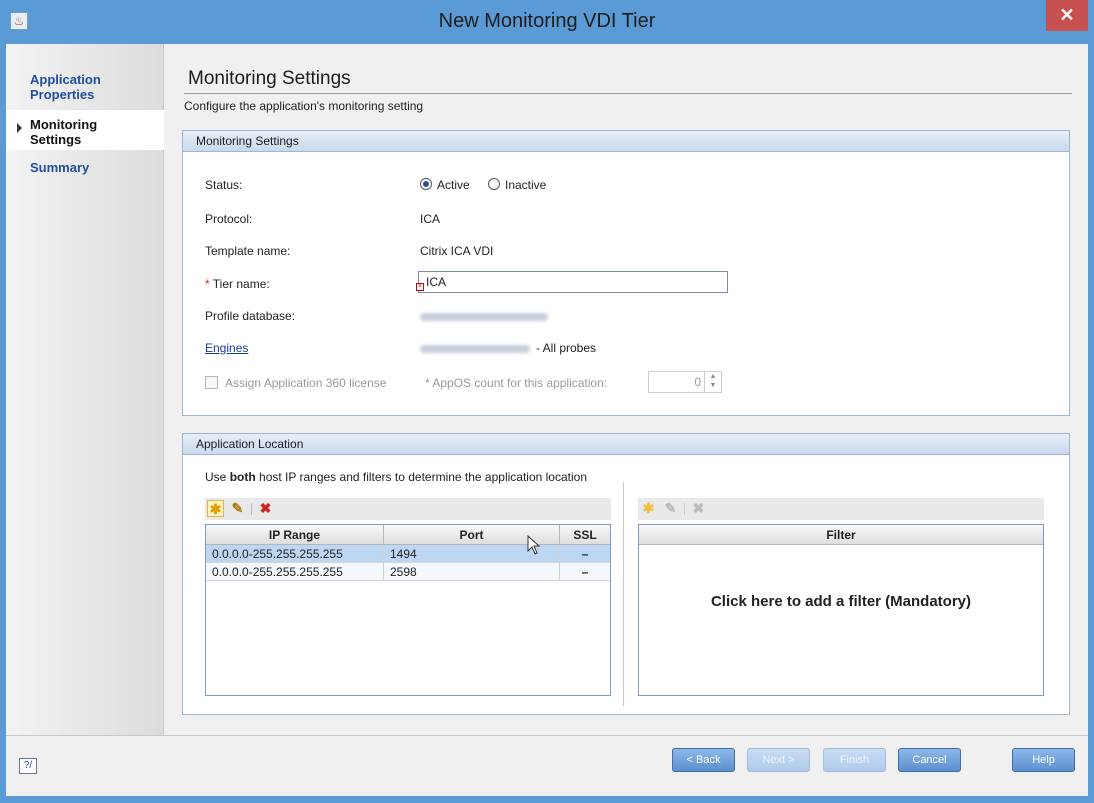 The height and width of the screenshot is (803, 1094). Describe the element at coordinates (408, 509) in the screenshot. I see `ip-range-toolbar: ✱ ✎ ✖` at that location.